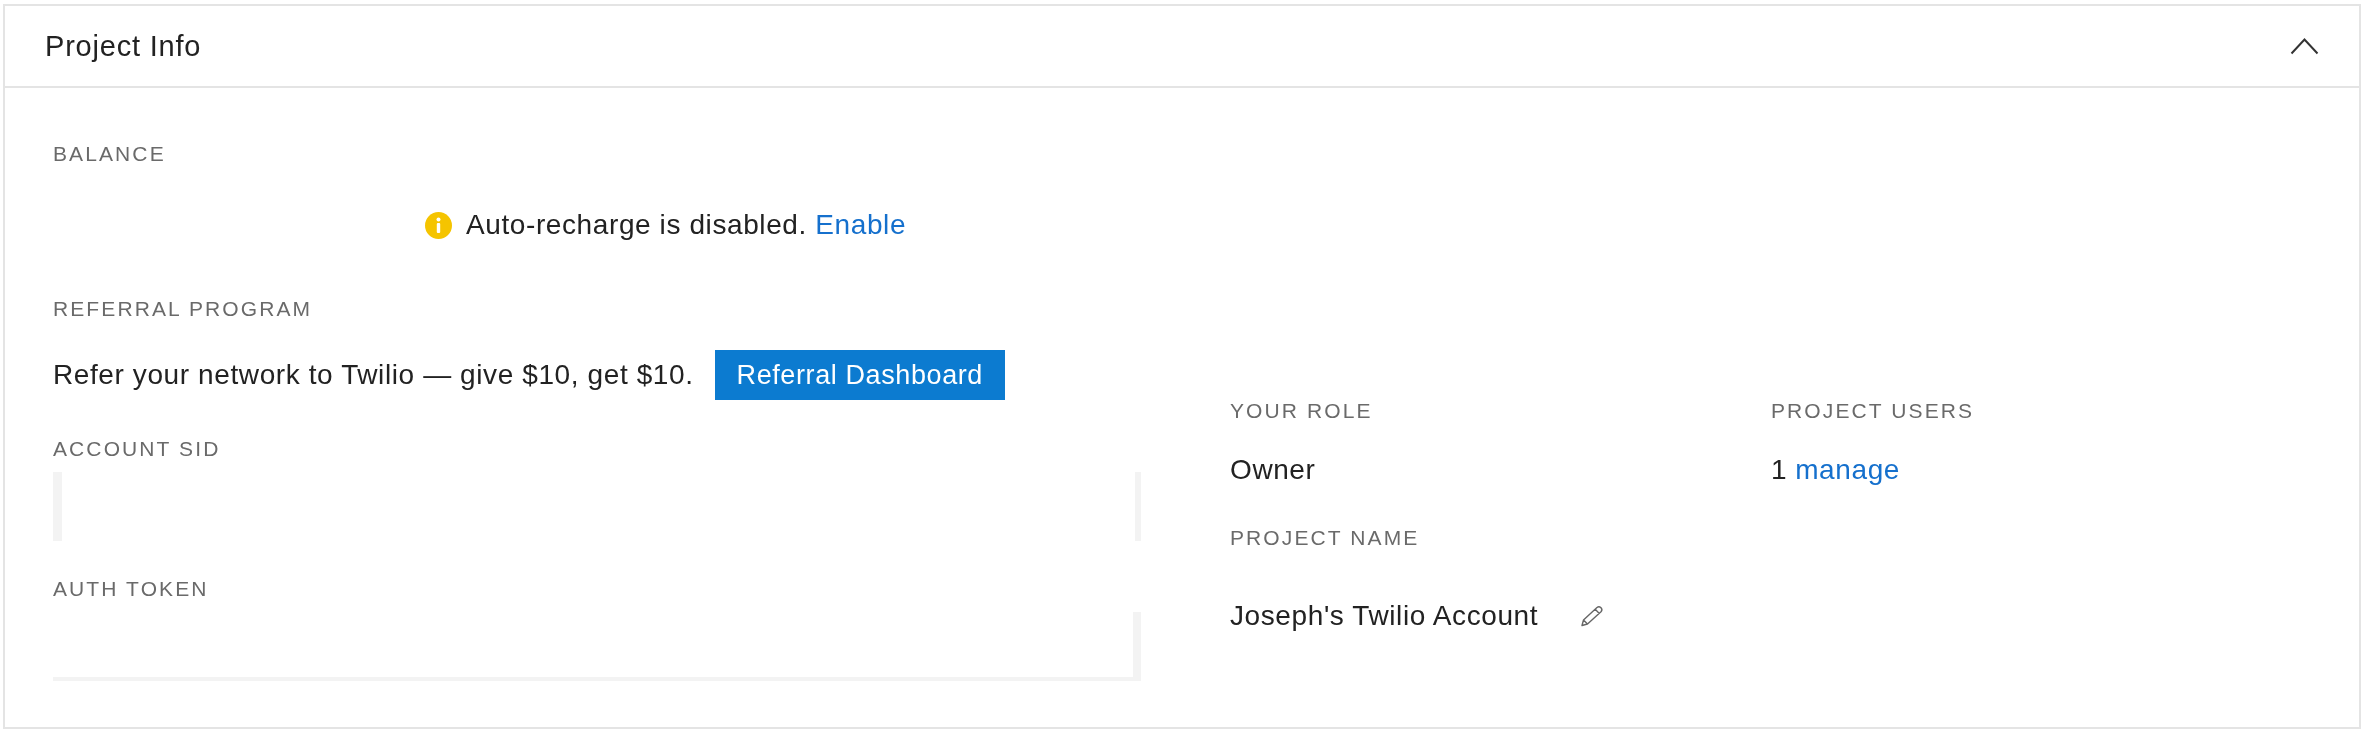 The width and height of the screenshot is (2364, 732). Describe the element at coordinates (2304, 46) in the screenshot. I see `chevron-up-icon` at that location.